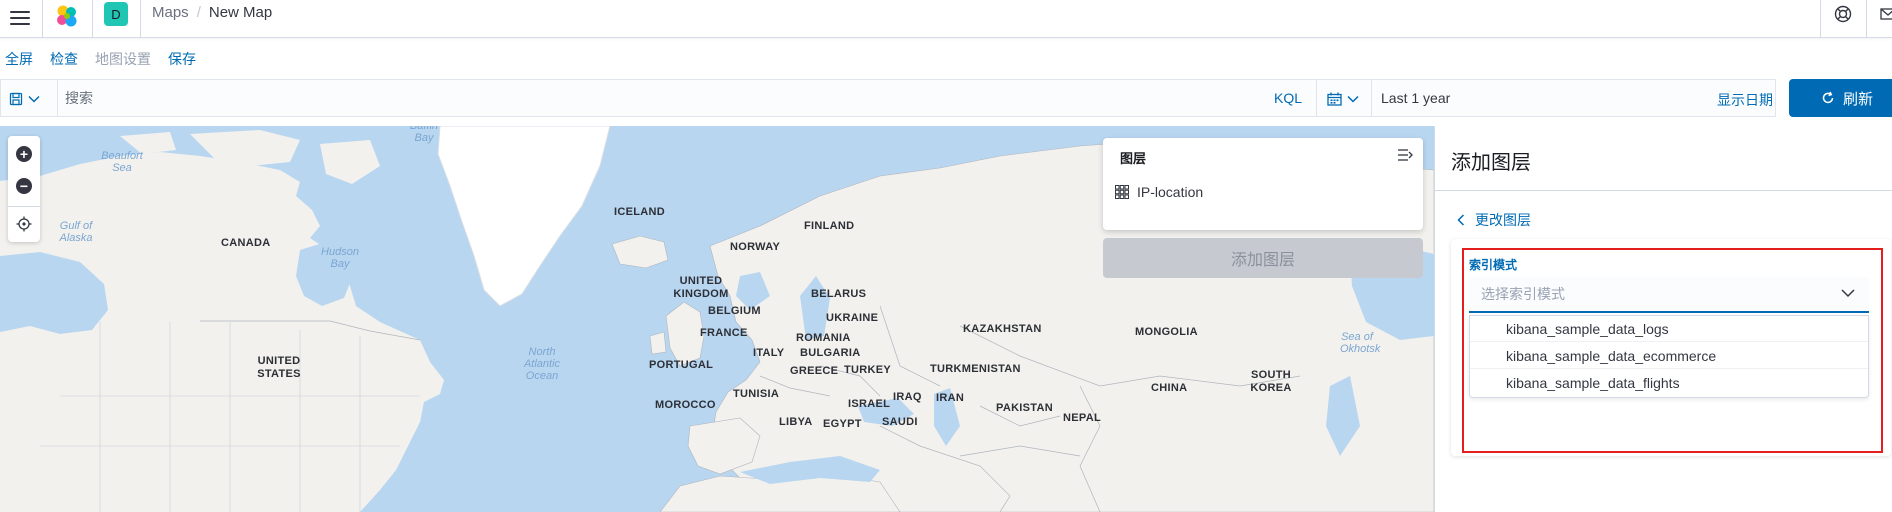 The image size is (1892, 512). Describe the element at coordinates (57, 98) in the screenshot. I see `query-divider` at that location.